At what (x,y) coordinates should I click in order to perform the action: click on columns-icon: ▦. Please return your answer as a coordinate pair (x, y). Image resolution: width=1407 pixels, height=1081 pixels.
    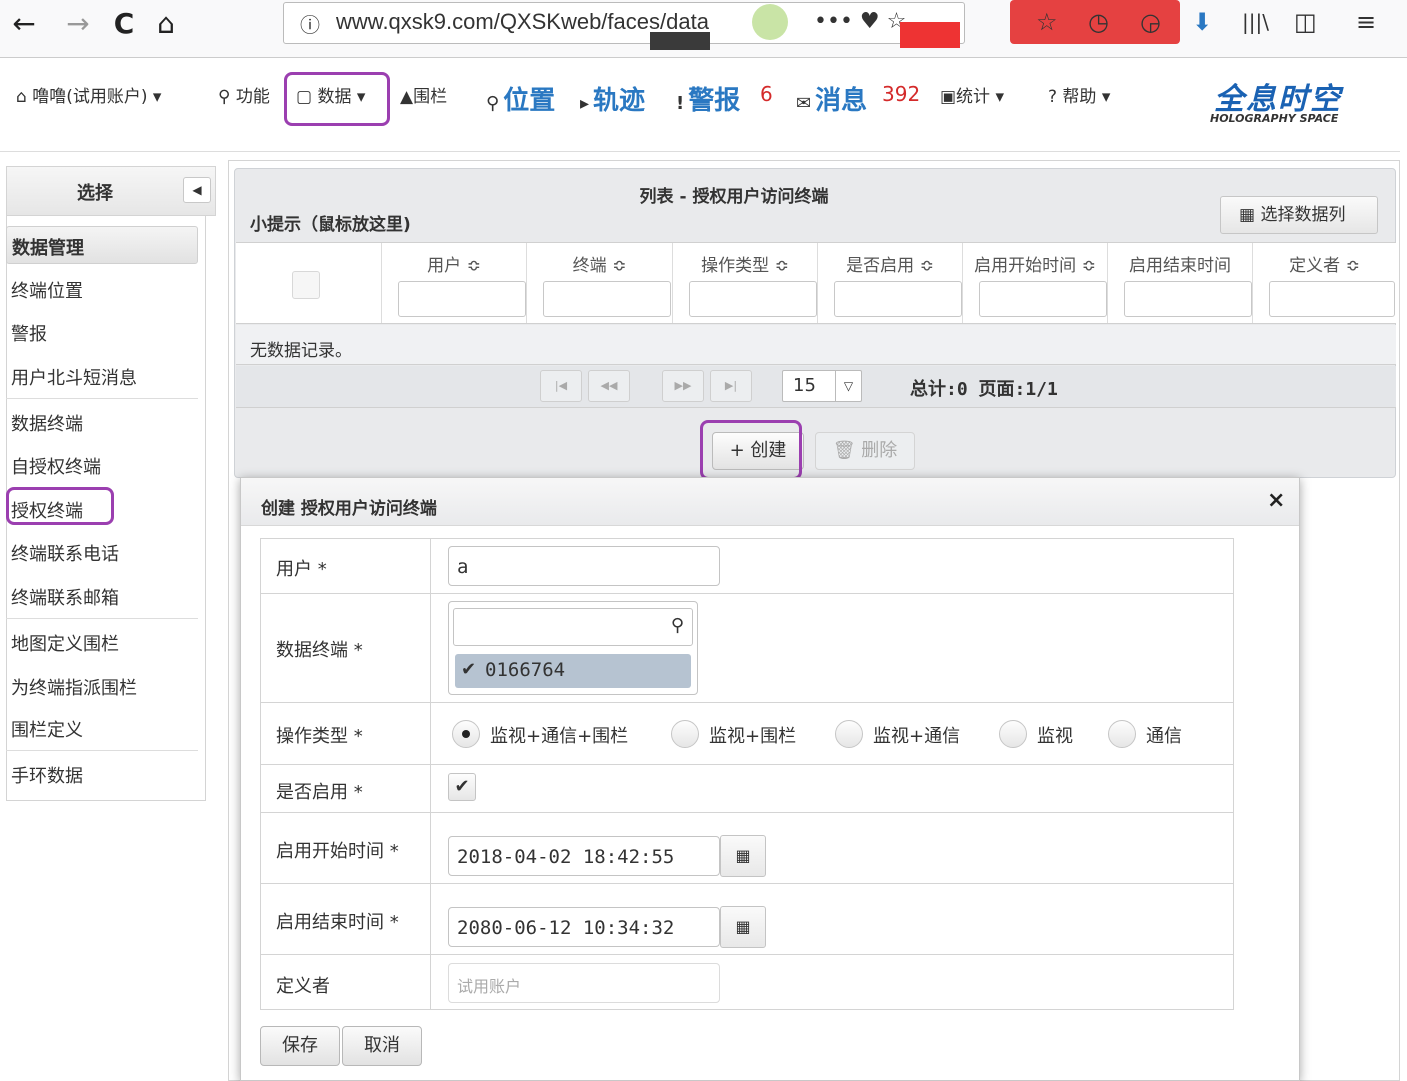
    Looking at the image, I should click on (1250, 215).